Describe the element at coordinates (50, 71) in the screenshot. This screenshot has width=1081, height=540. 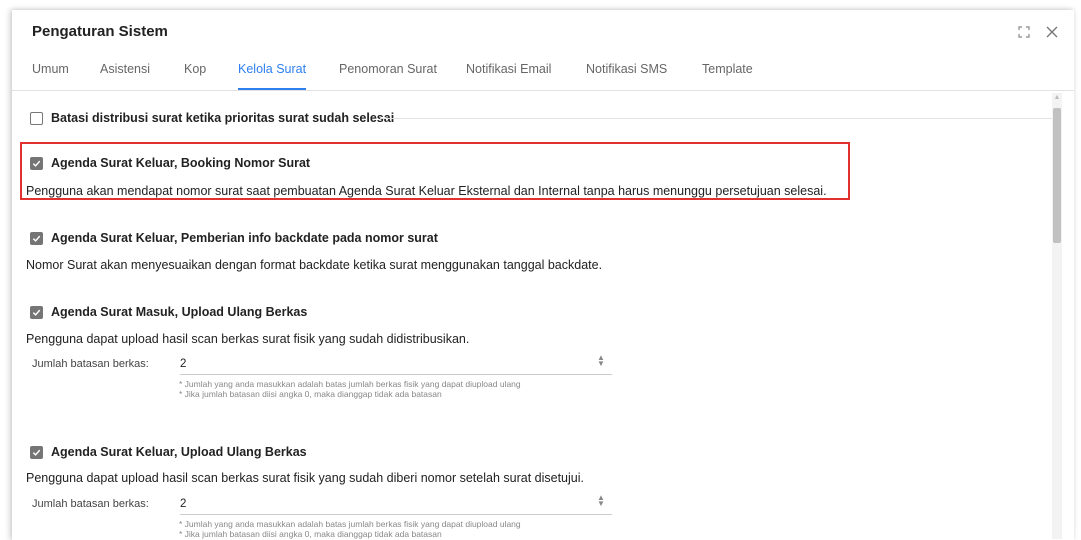
I see `tab-umum: Umum` at that location.